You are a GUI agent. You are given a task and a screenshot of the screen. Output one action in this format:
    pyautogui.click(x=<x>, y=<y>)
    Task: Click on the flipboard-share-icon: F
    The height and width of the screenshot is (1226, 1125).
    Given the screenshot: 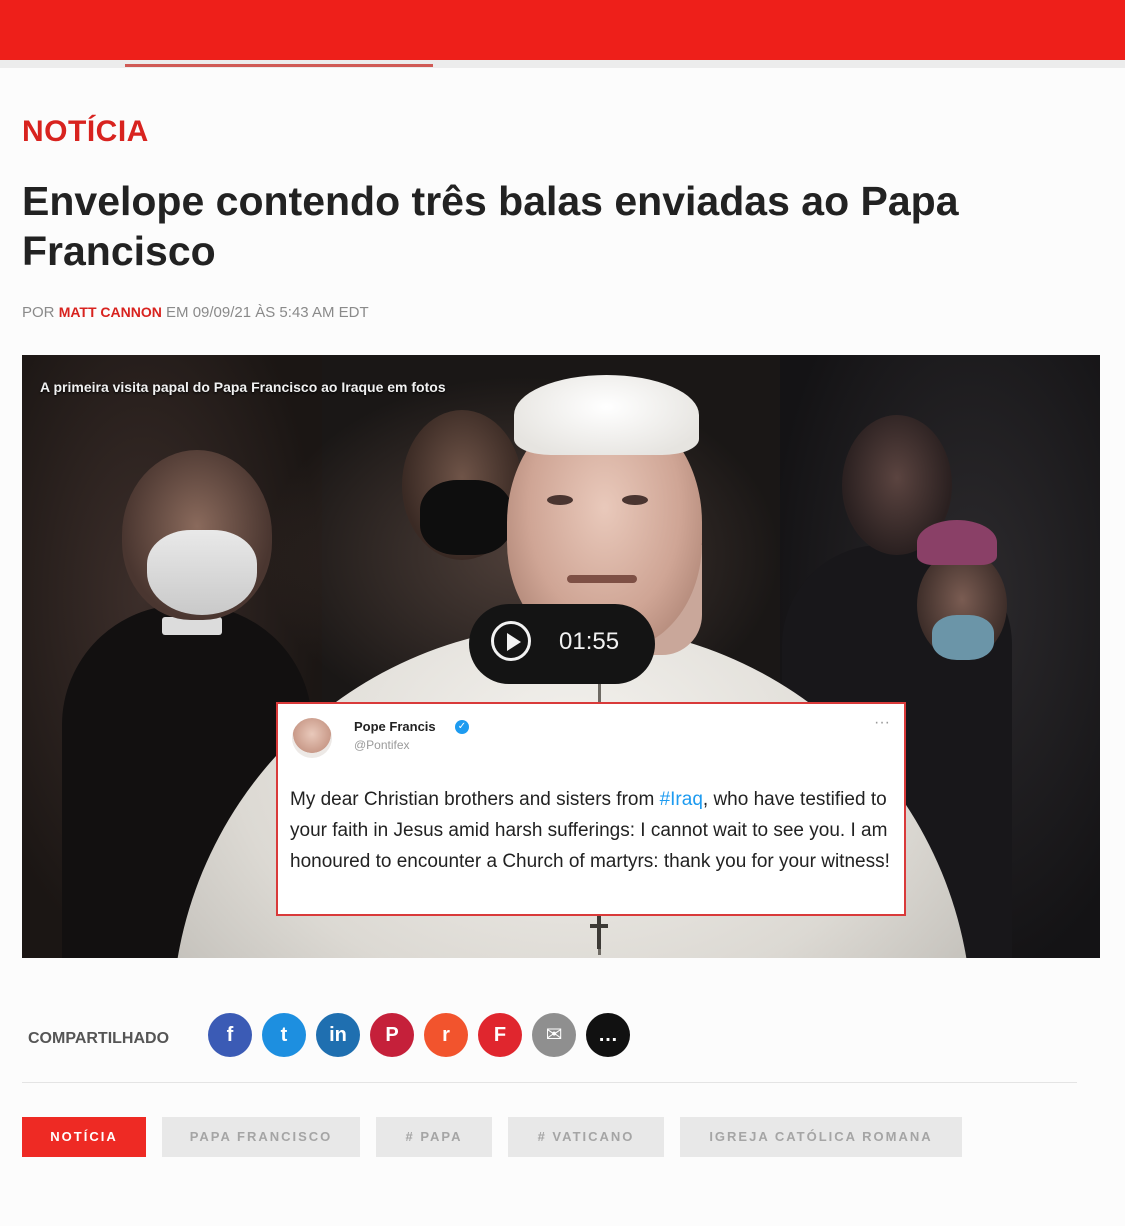 What is the action you would take?
    pyautogui.click(x=500, y=1035)
    